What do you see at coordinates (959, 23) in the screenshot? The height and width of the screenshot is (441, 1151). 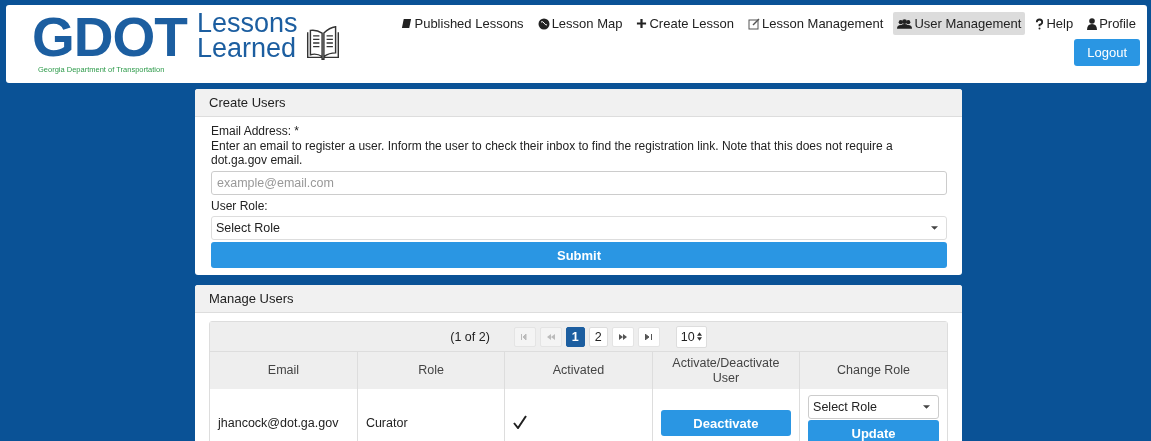 I see `nav-link: User Management` at bounding box center [959, 23].